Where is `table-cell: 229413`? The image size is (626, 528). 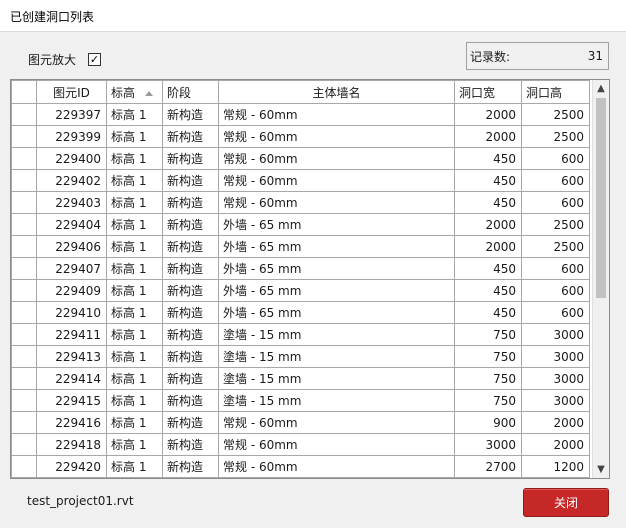 table-cell: 229413 is located at coordinates (71, 356).